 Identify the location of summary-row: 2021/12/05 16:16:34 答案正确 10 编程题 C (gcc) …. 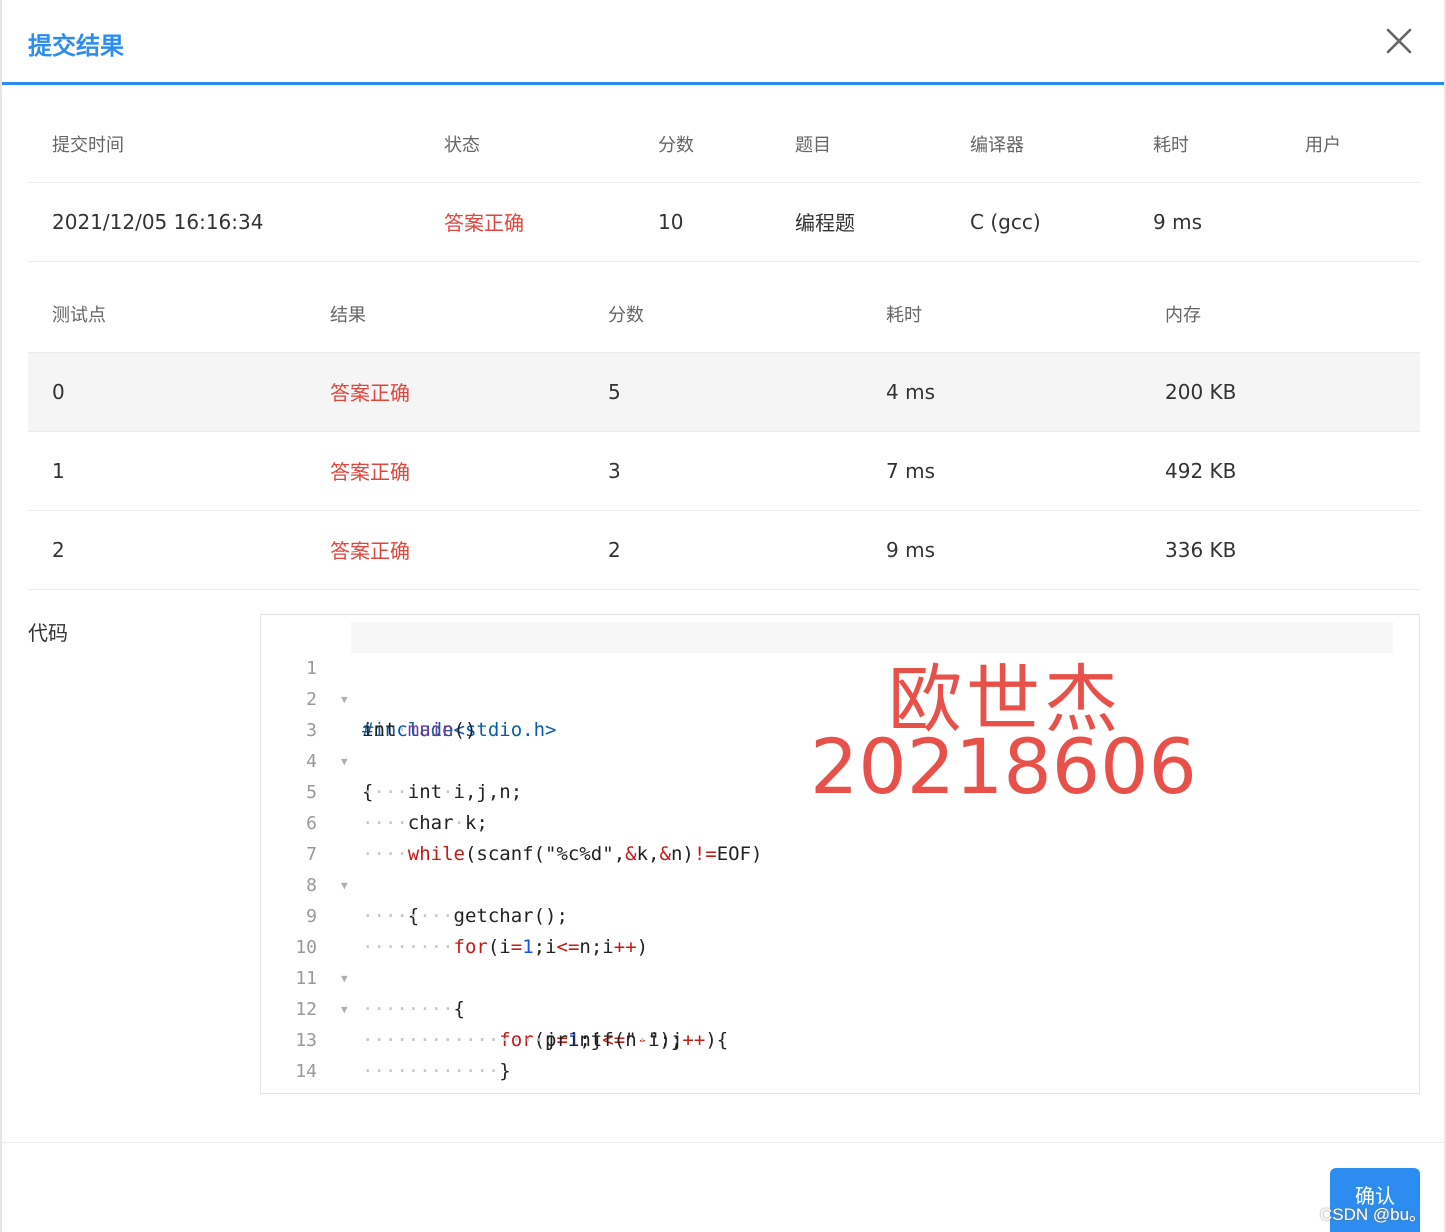
(724, 221).